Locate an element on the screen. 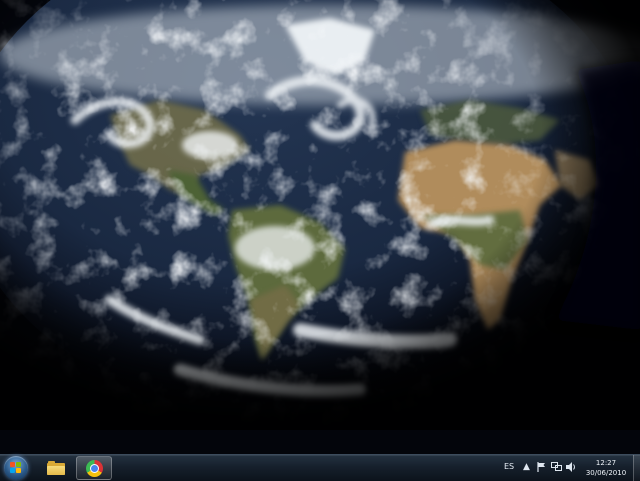 Image resolution: width=640 pixels, height=481 pixels. folder-icon is located at coordinates (56, 468).